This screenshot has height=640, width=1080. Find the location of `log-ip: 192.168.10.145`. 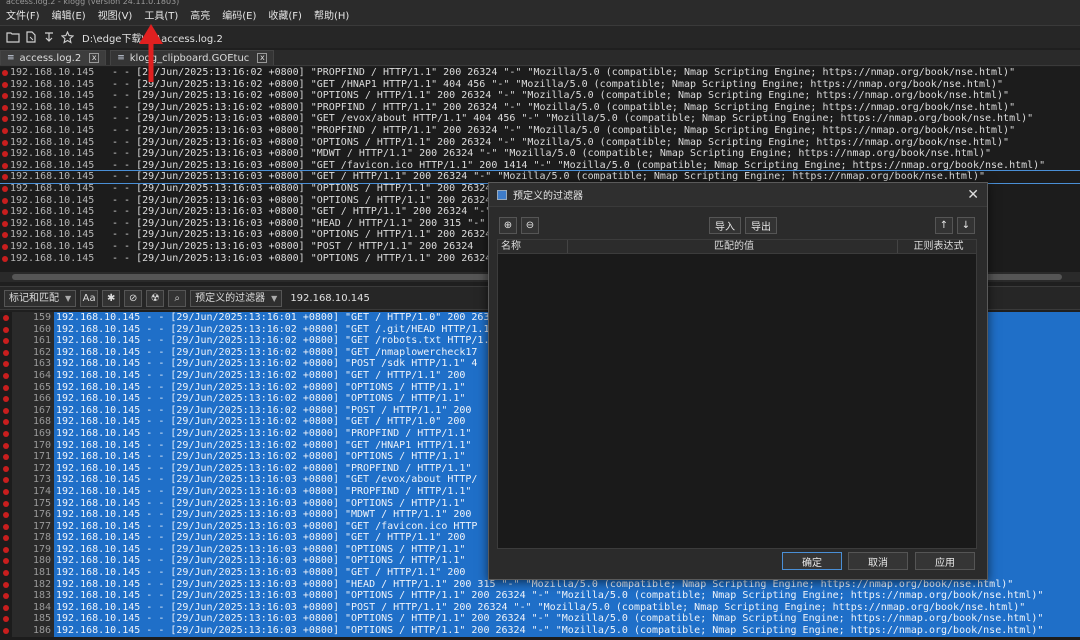

log-ip: 192.168.10.145 is located at coordinates (52, 119).